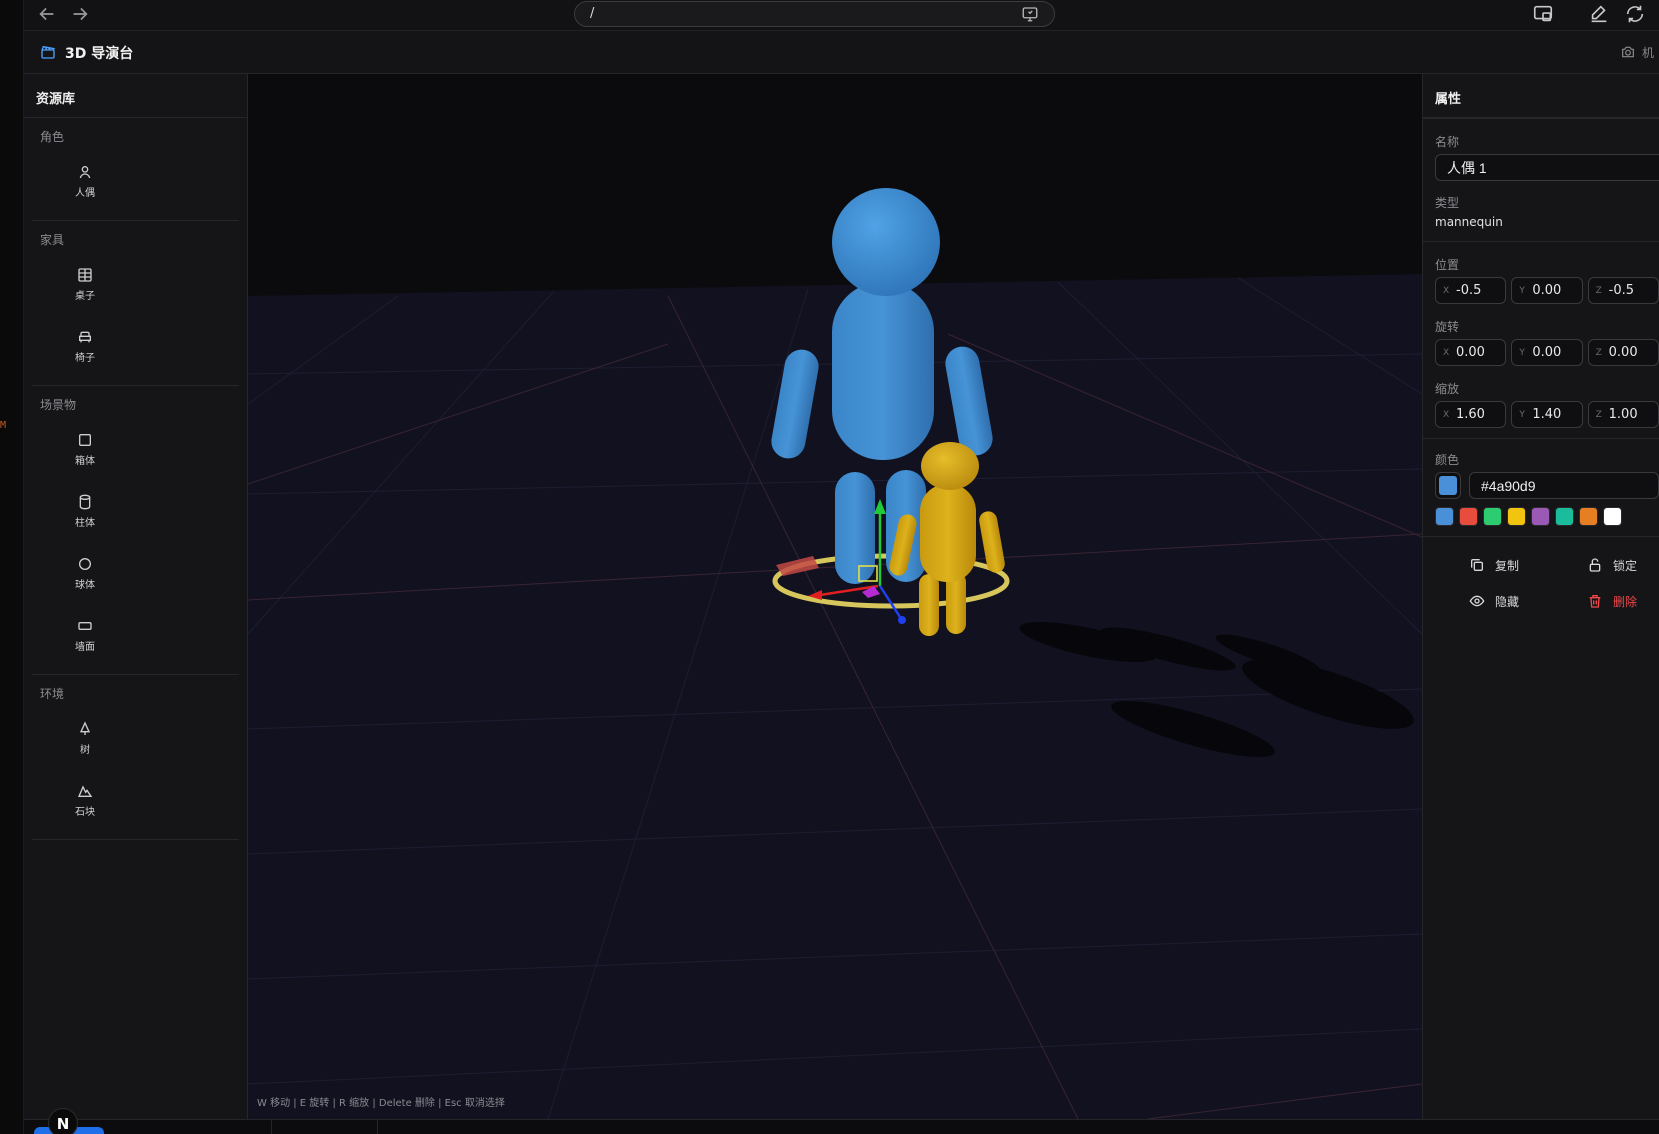  I want to click on position-x-value: -0.5, so click(1469, 290).